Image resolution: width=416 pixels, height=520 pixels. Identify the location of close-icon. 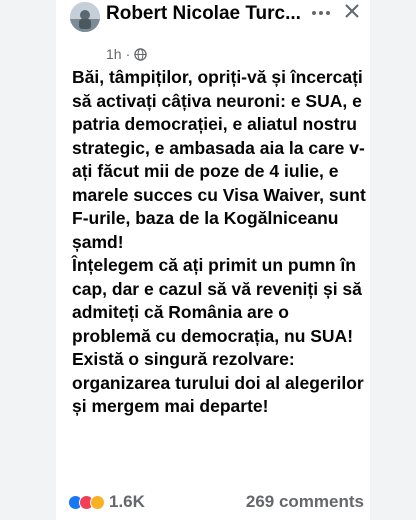
(352, 11).